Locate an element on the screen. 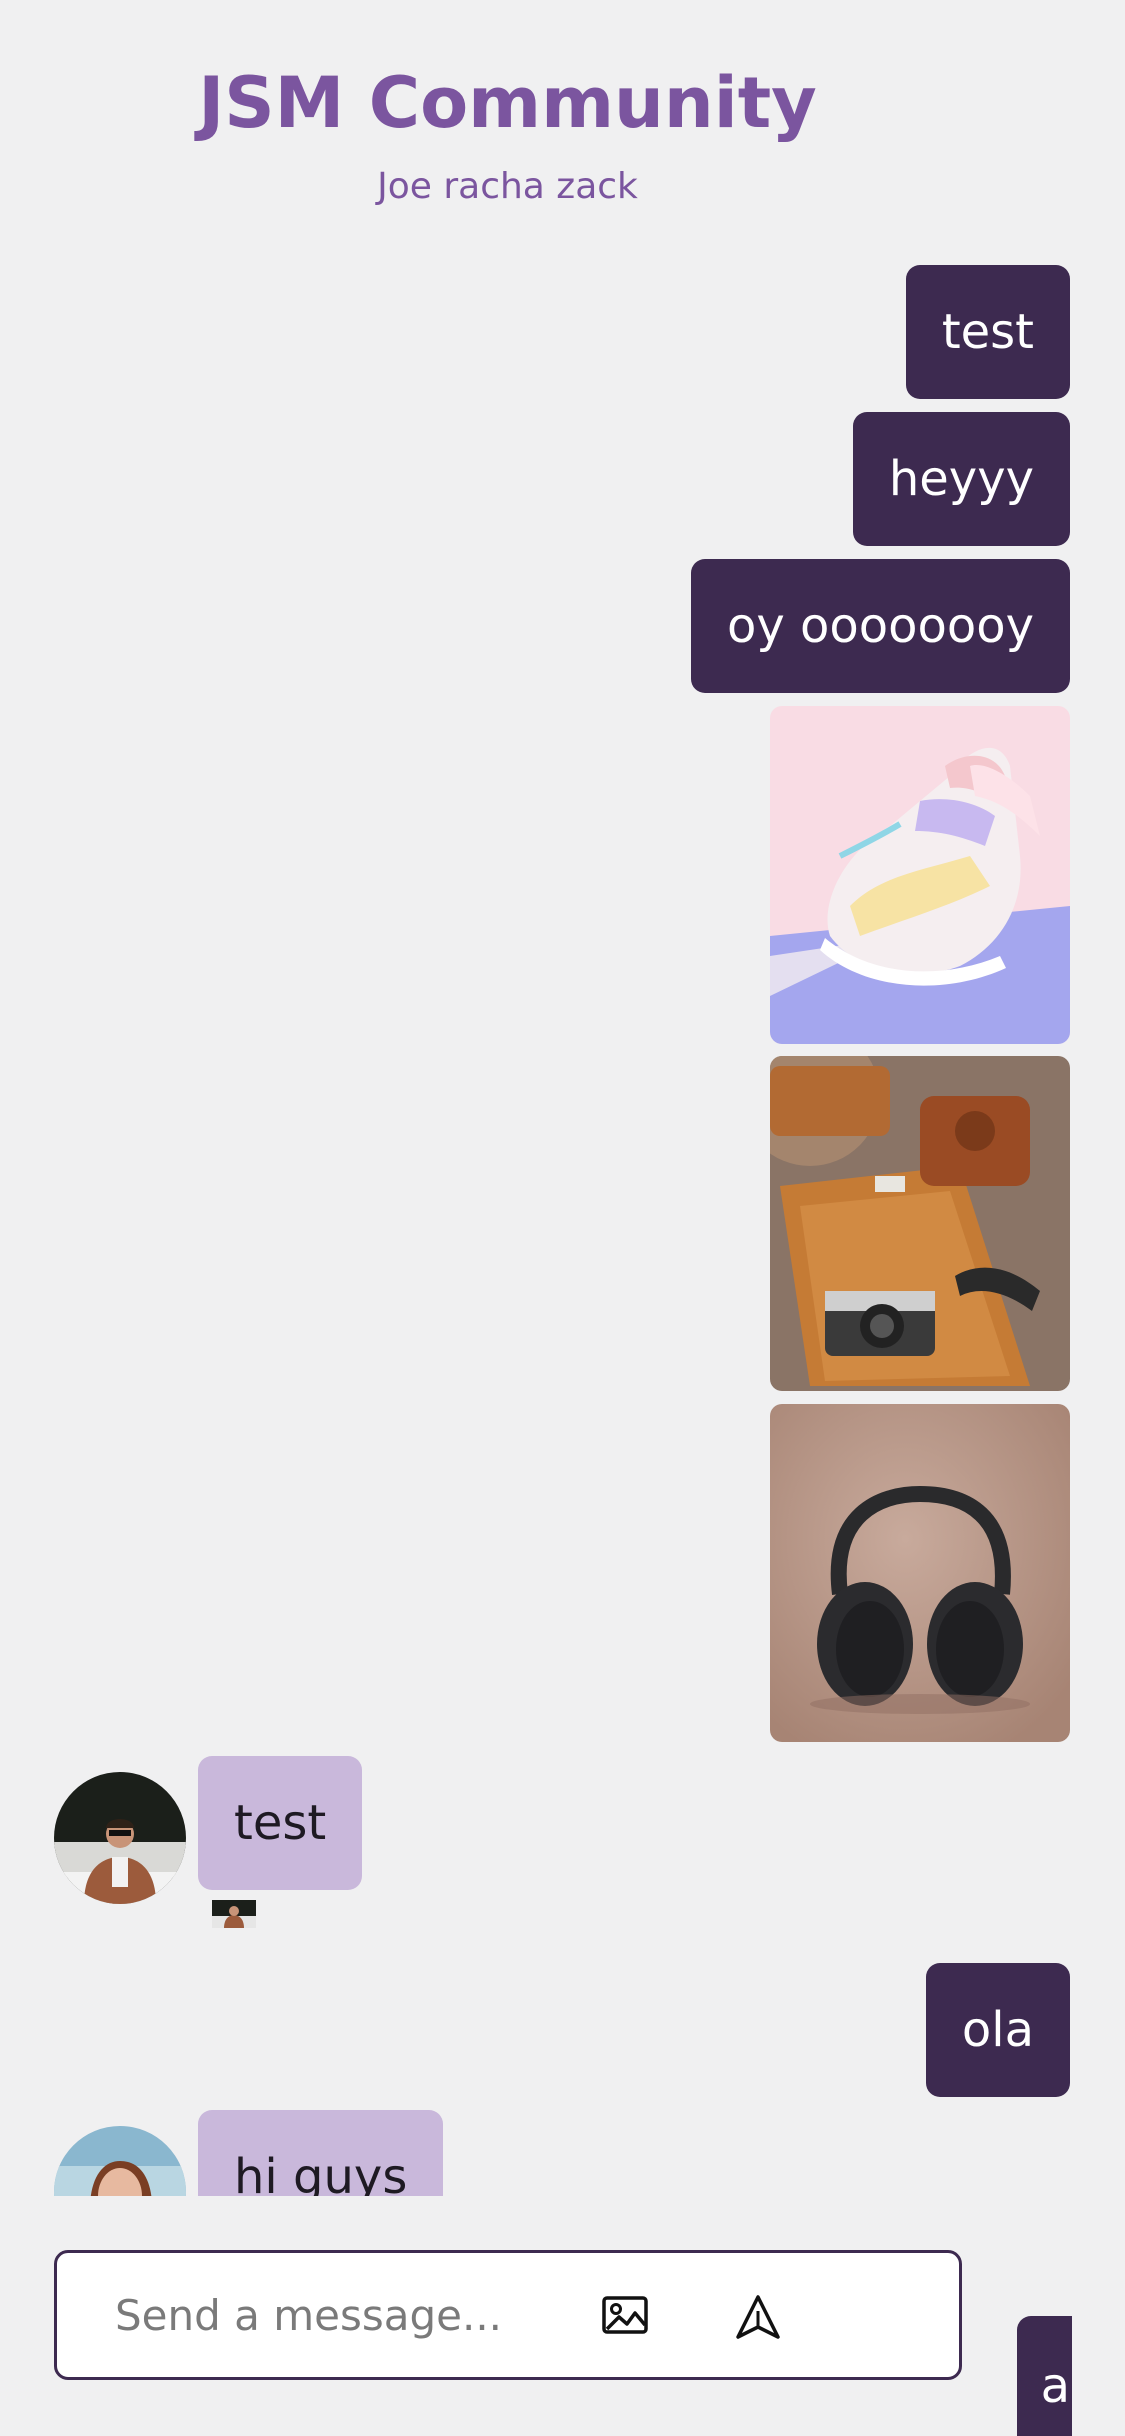 This screenshot has width=1125, height=2436. incoming-message: hi guys is located at coordinates (321, 2153).